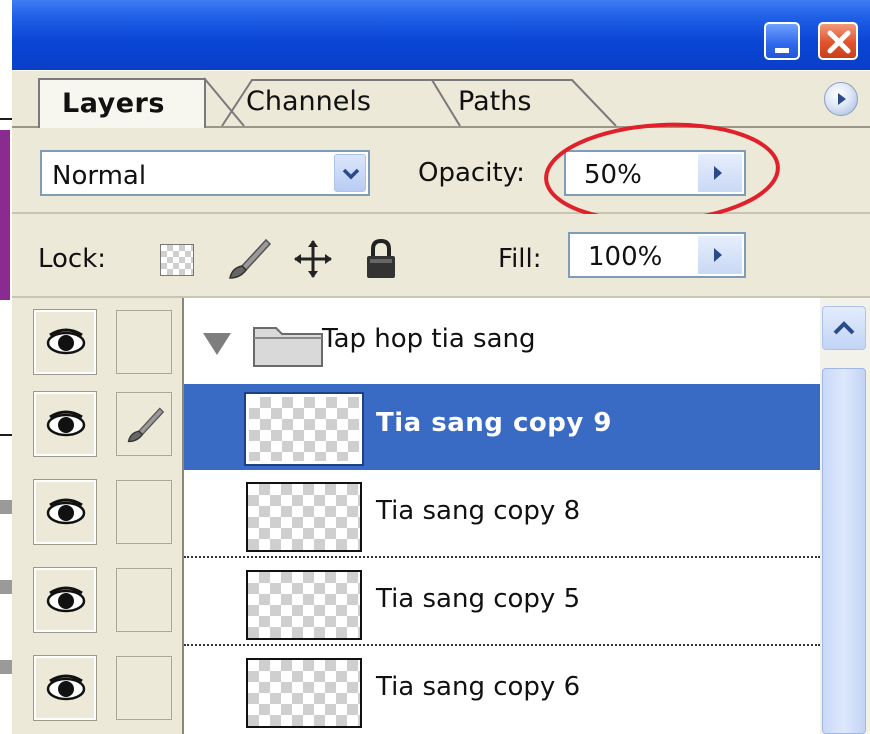 This screenshot has height=734, width=870. I want to click on layer-row: Tia sang copy 6, so click(502, 691).